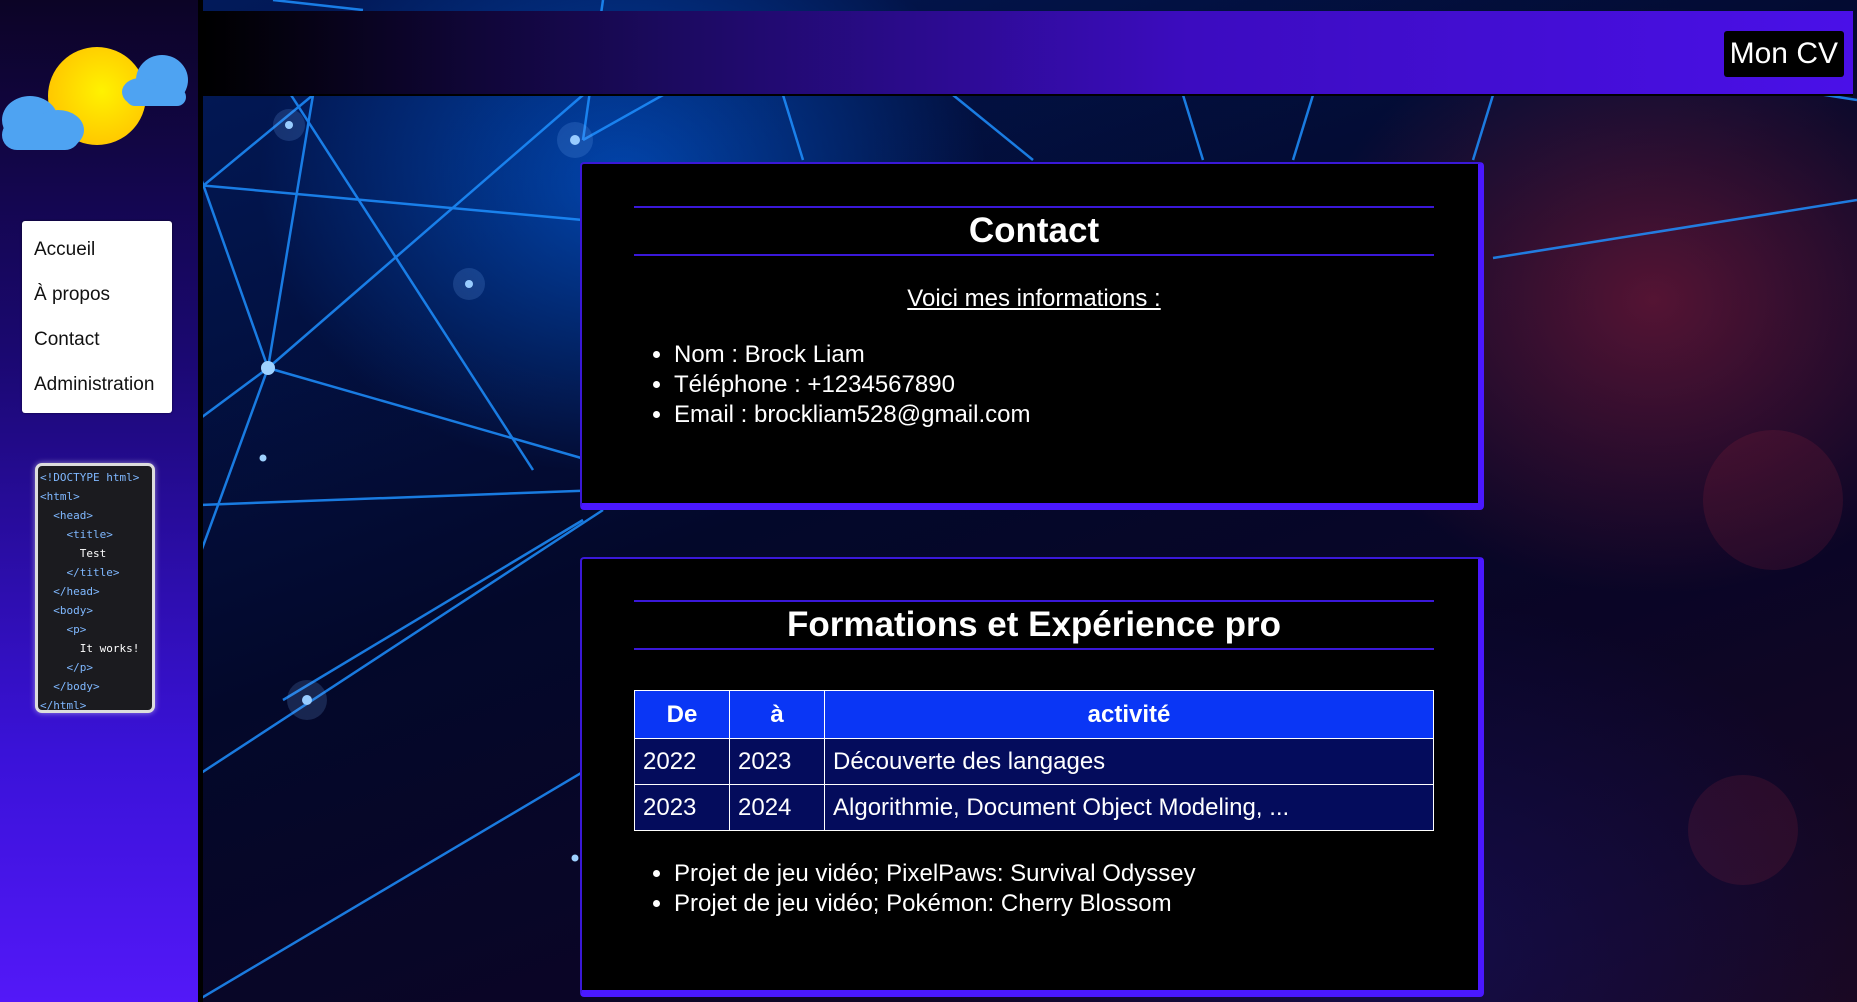 Image resolution: width=1857 pixels, height=1002 pixels. I want to click on table-header-row: De à activité, so click(1034, 714).